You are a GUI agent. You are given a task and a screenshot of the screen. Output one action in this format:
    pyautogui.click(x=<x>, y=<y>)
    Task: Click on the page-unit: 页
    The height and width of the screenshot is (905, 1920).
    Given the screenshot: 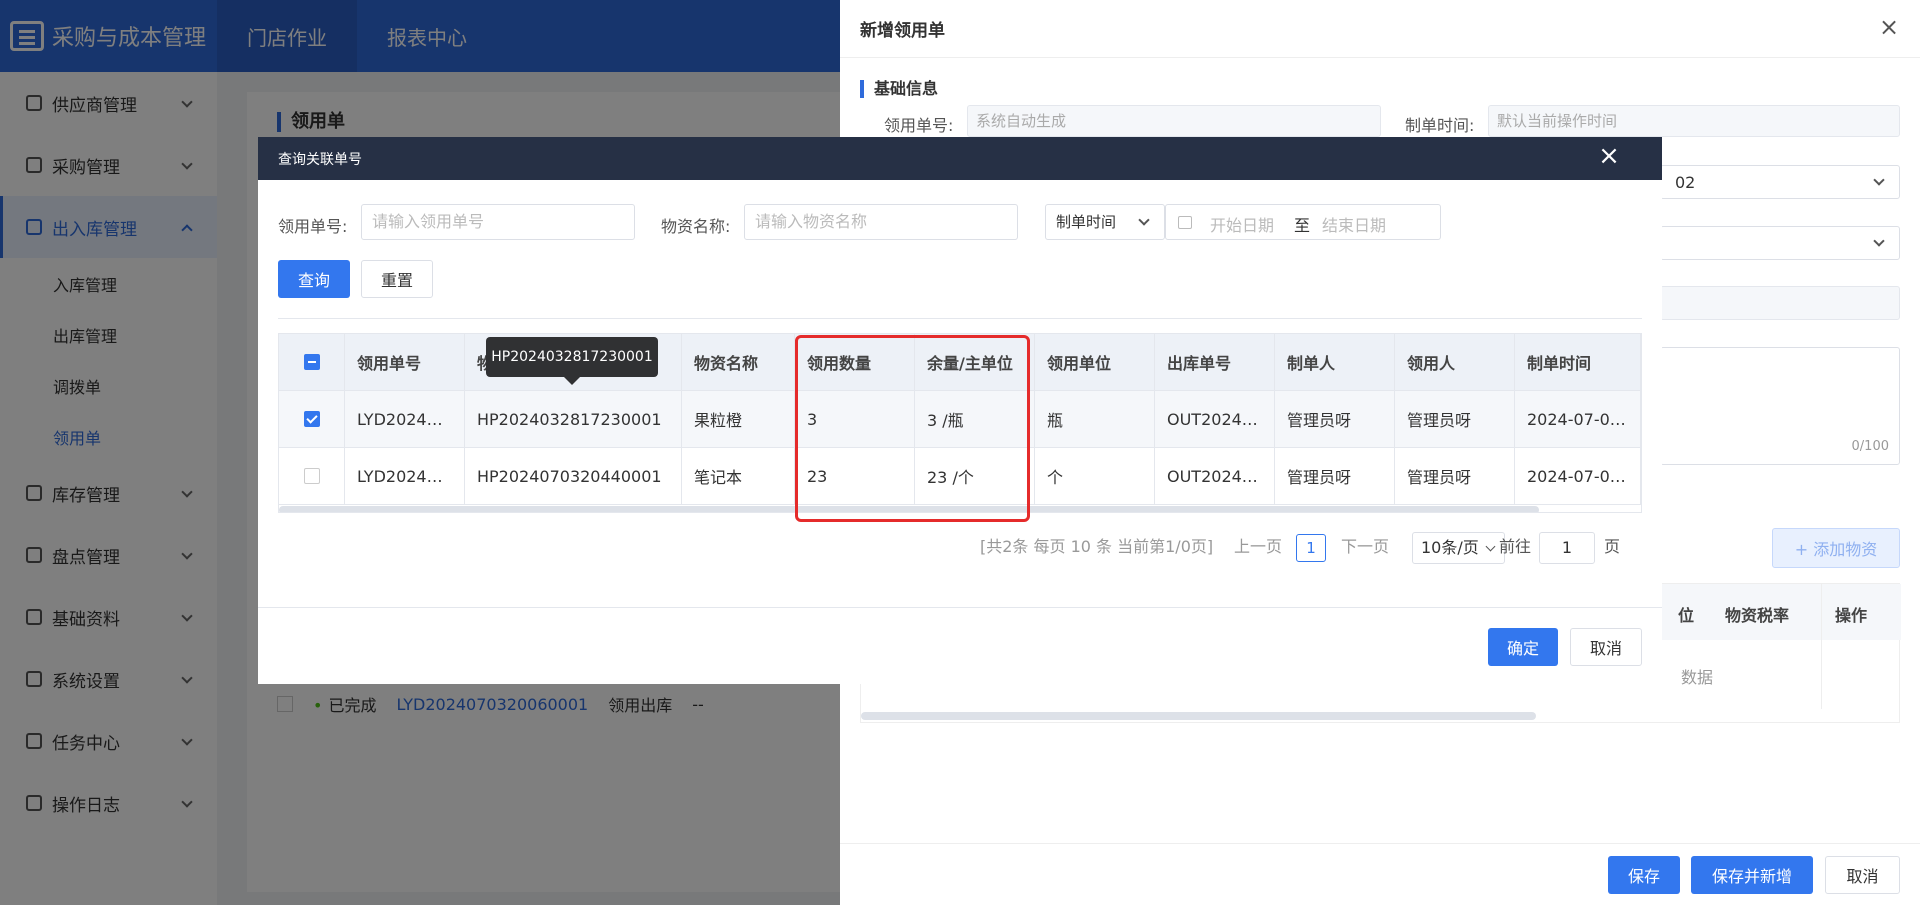 What is the action you would take?
    pyautogui.click(x=1612, y=546)
    